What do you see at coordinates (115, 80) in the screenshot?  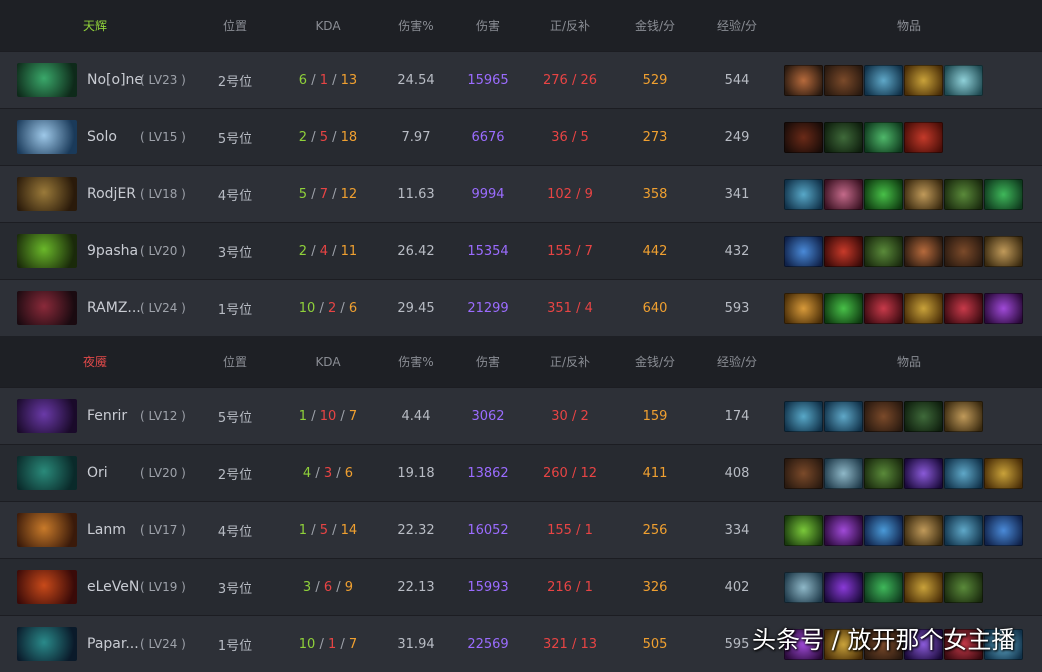 I see `player-name: No[o]ne` at bounding box center [115, 80].